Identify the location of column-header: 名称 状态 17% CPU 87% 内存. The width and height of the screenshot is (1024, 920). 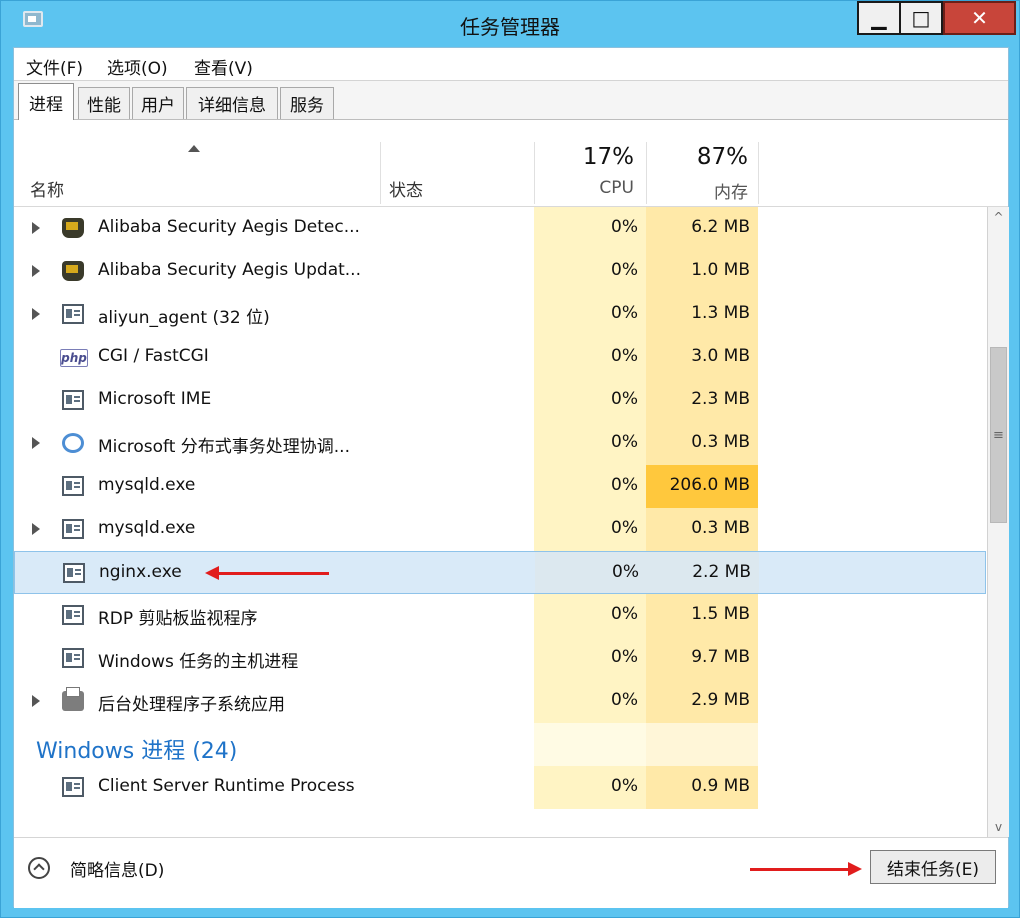
(511, 163).